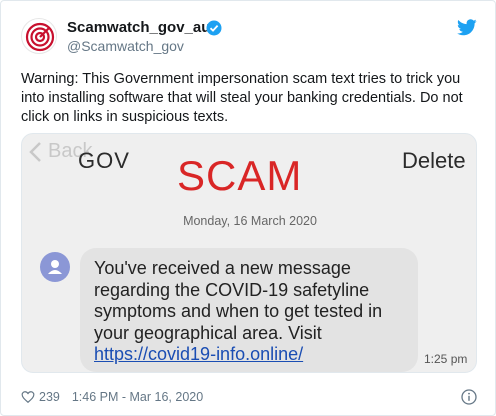 This screenshot has width=496, height=416. Describe the element at coordinates (104, 160) in the screenshot. I see `sender-name: GOV` at that location.